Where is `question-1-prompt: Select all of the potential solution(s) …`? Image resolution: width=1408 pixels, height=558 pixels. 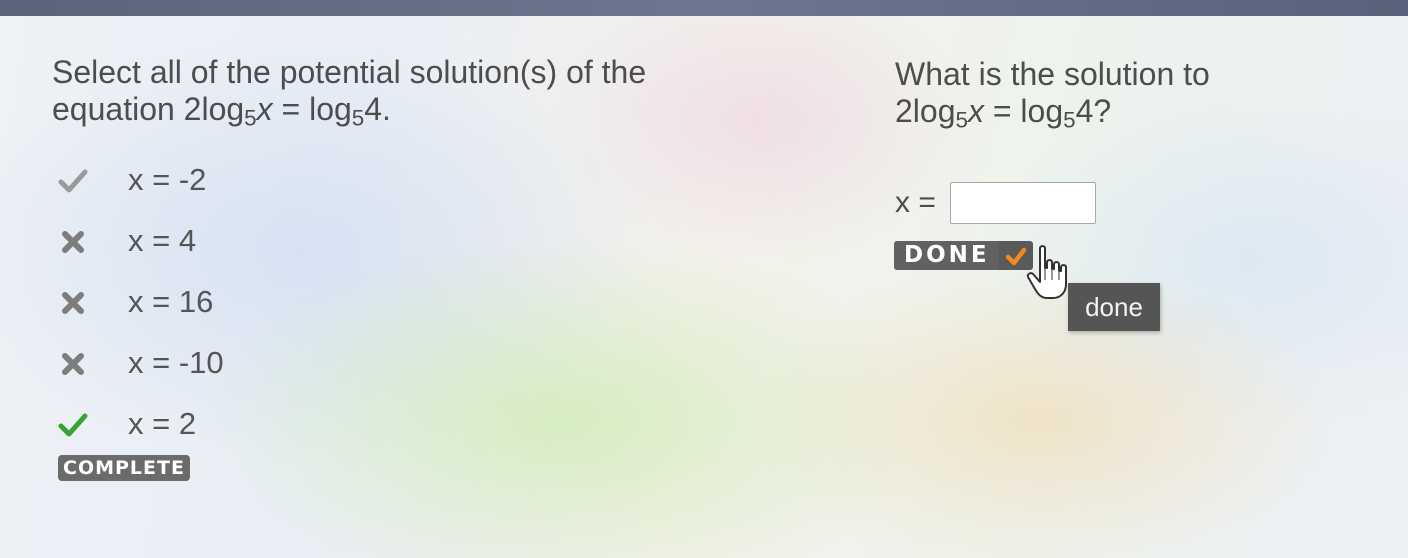 question-1-prompt: Select all of the potential solution(s) … is located at coordinates (412, 91).